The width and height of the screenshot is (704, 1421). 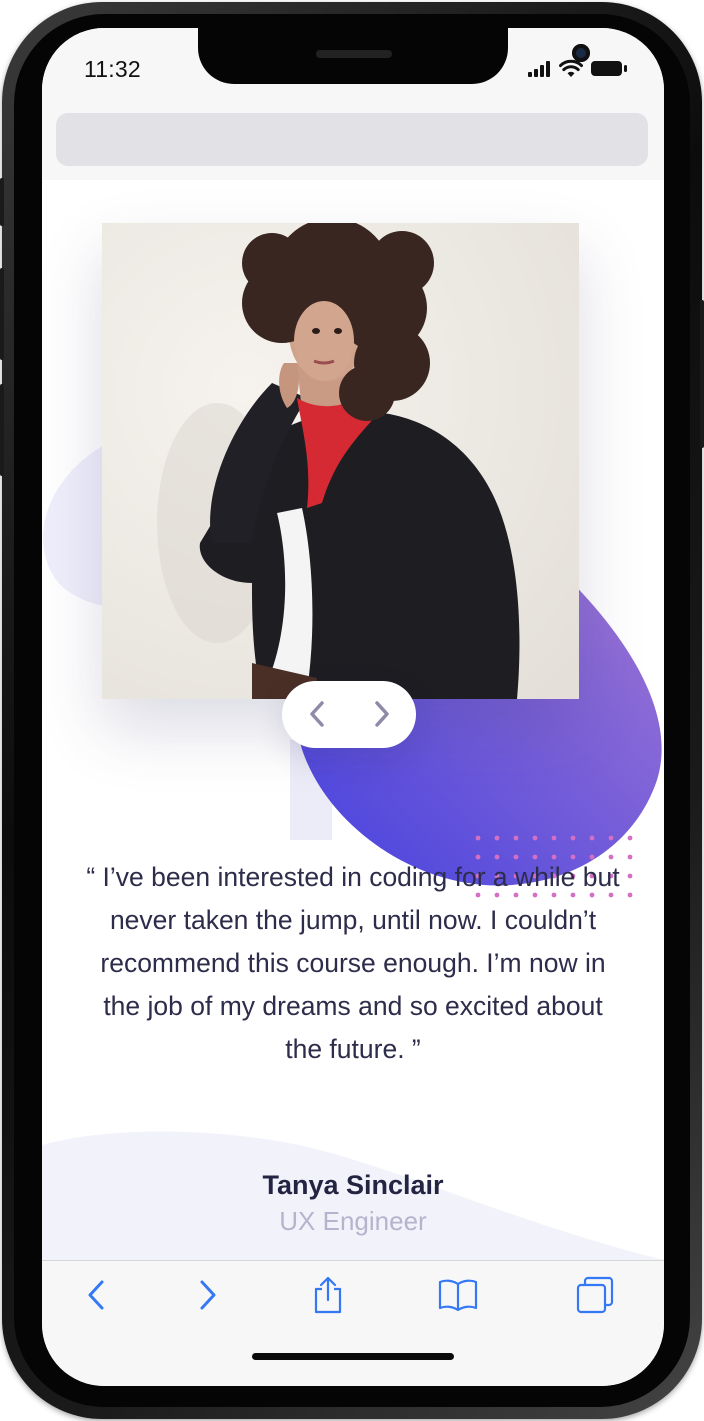 What do you see at coordinates (353, 1221) in the screenshot?
I see `author-role: UX Engineer` at bounding box center [353, 1221].